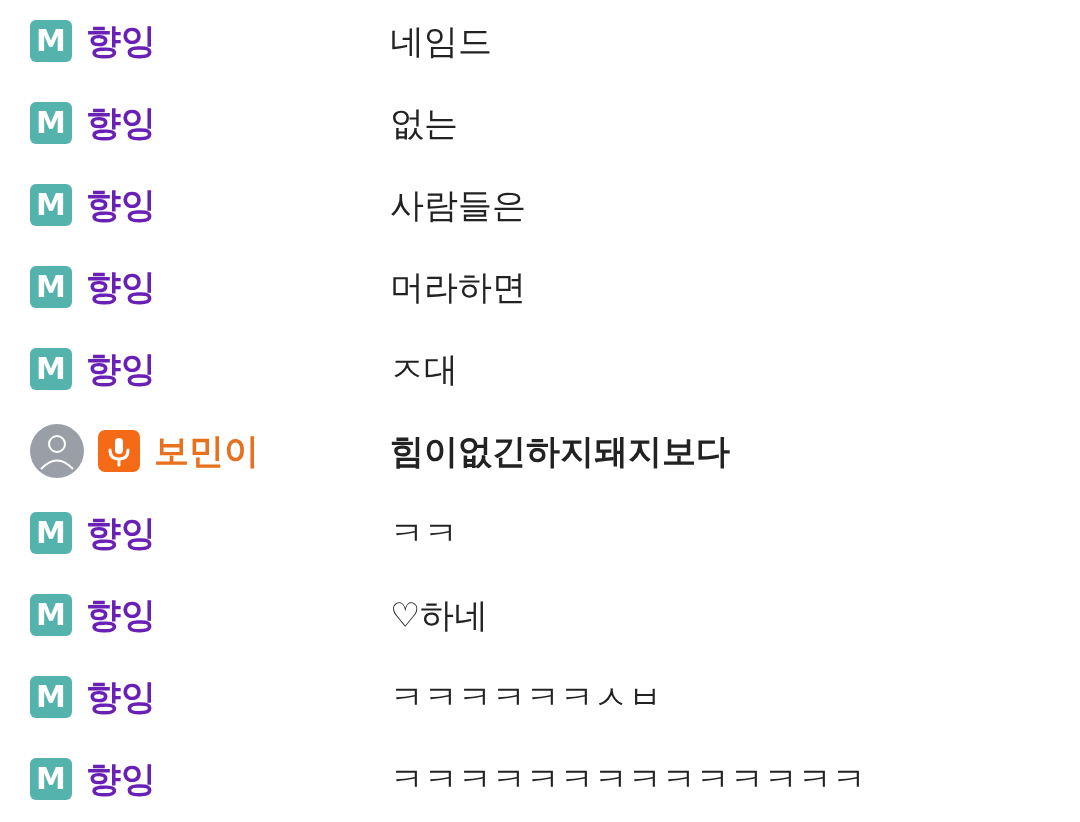 The height and width of the screenshot is (822, 1080). I want to click on avatar-icon, so click(57, 451).